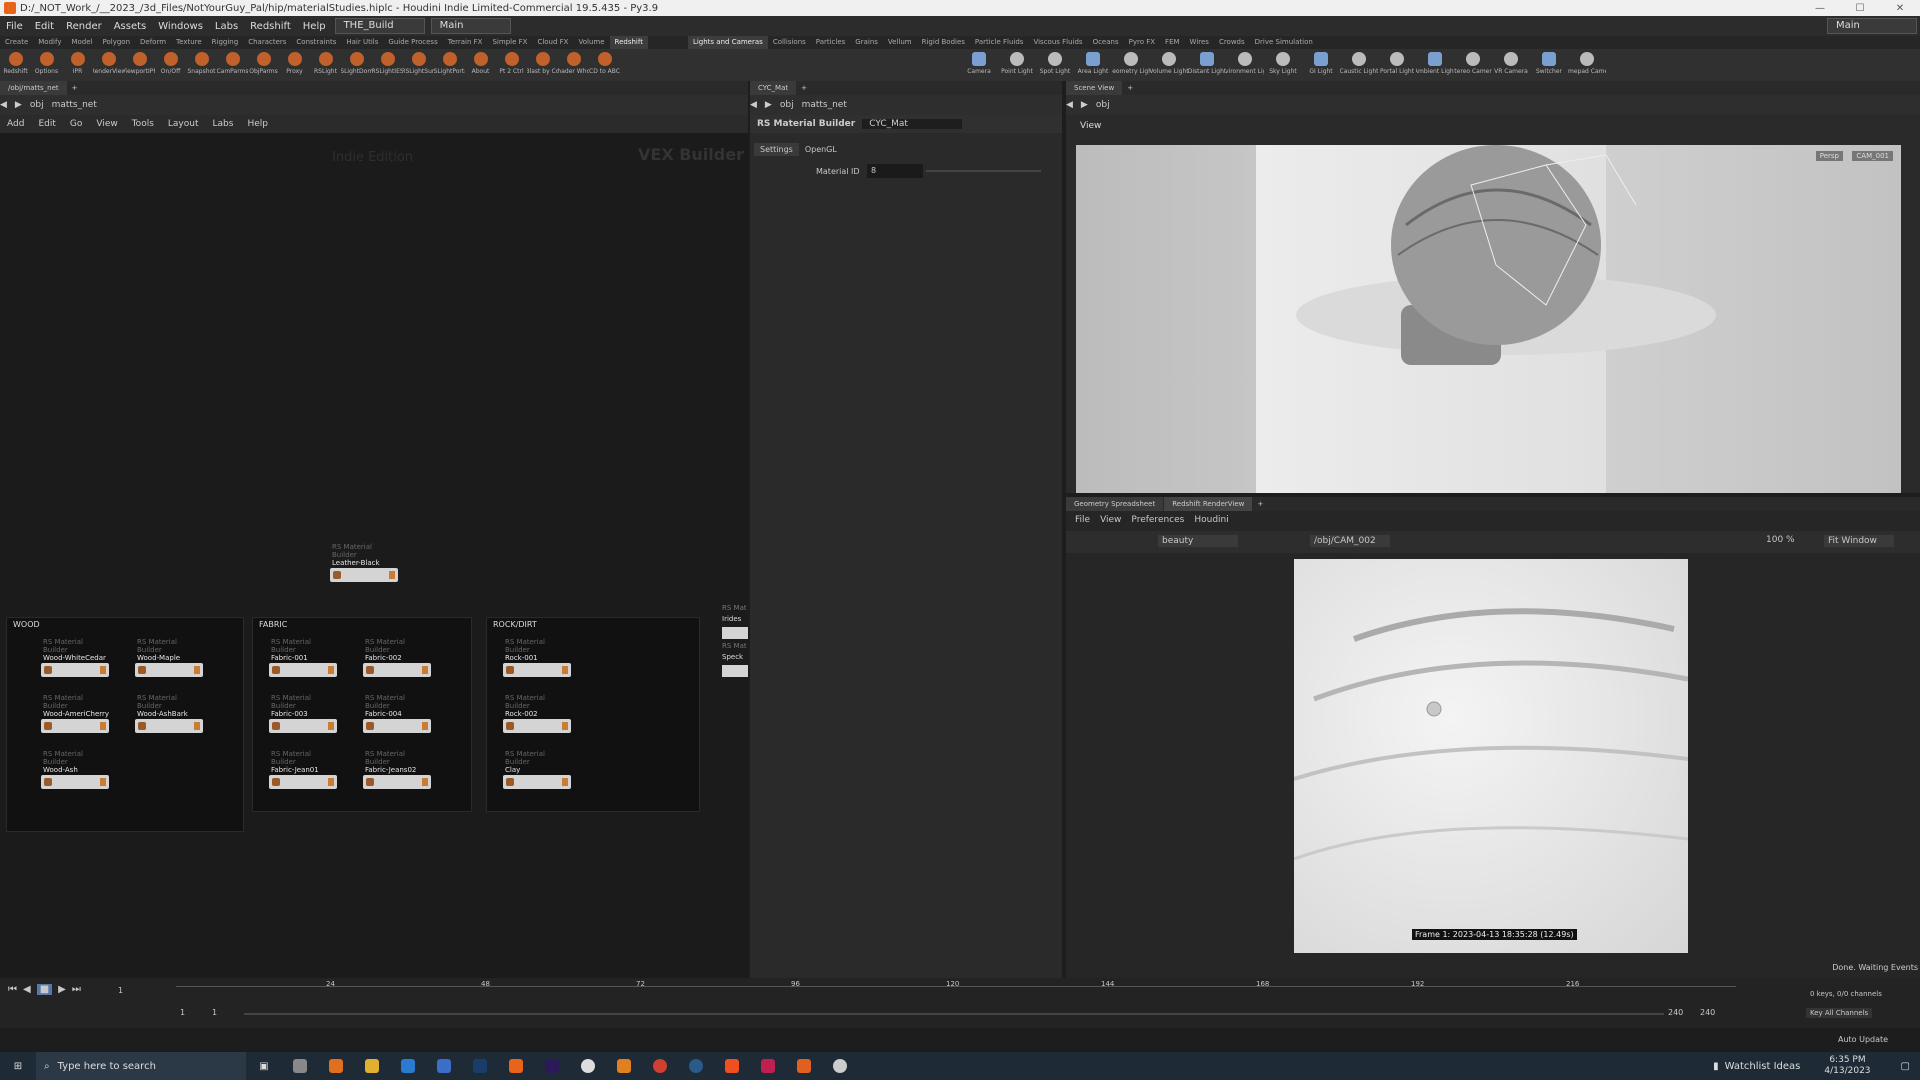  Describe the element at coordinates (15, 124) in the screenshot. I see `net-menu-item: Add` at that location.